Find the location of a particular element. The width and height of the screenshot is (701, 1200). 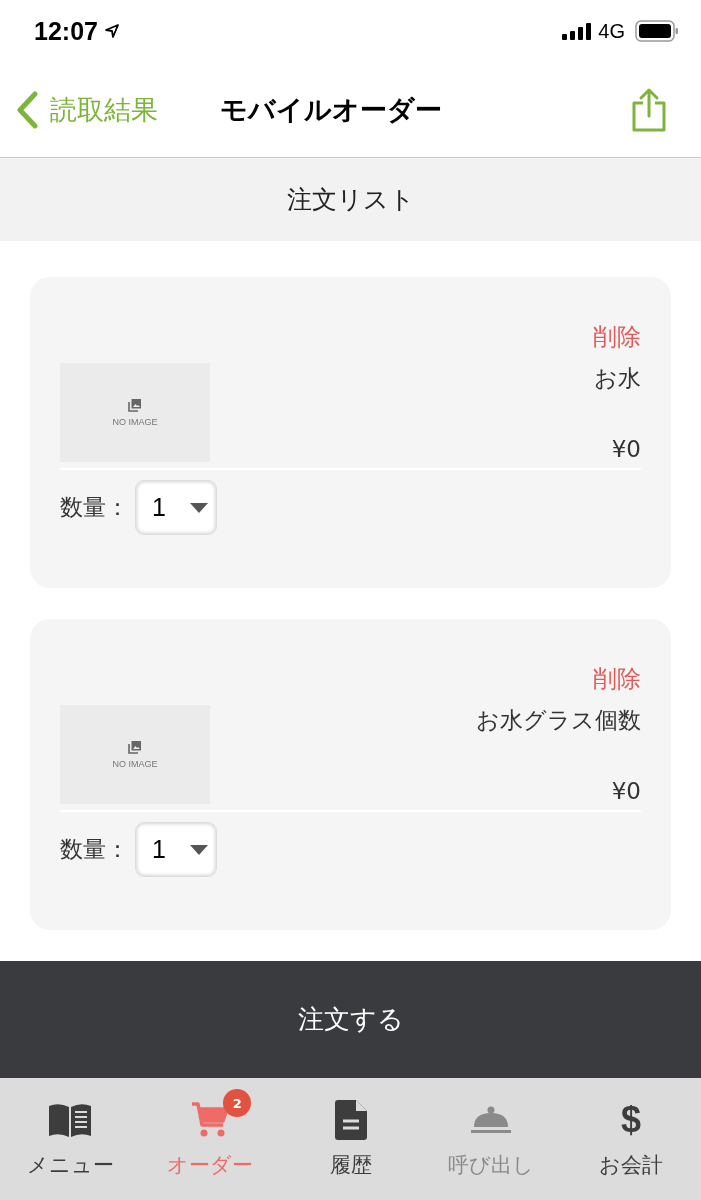

tab-item: 履歴 is located at coordinates (350, 1139).